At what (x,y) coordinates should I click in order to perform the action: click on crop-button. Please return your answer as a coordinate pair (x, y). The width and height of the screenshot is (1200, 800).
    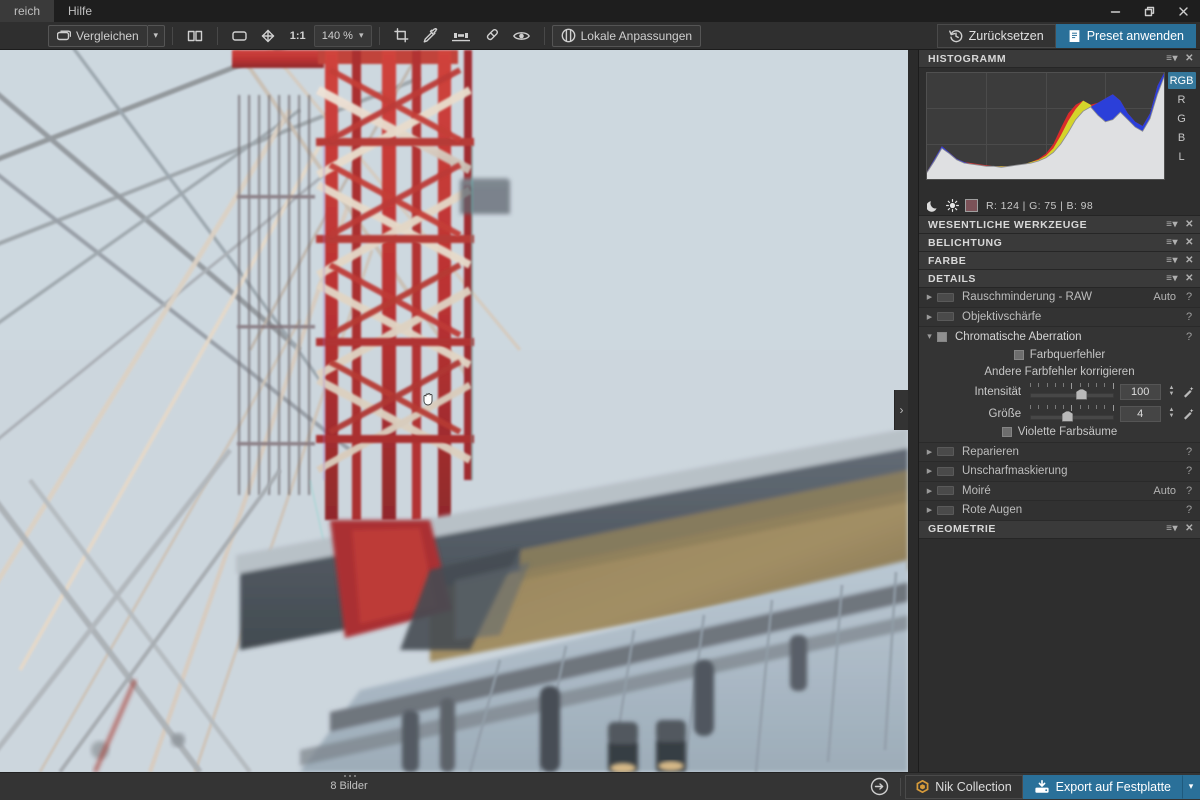
    Looking at the image, I should click on (401, 36).